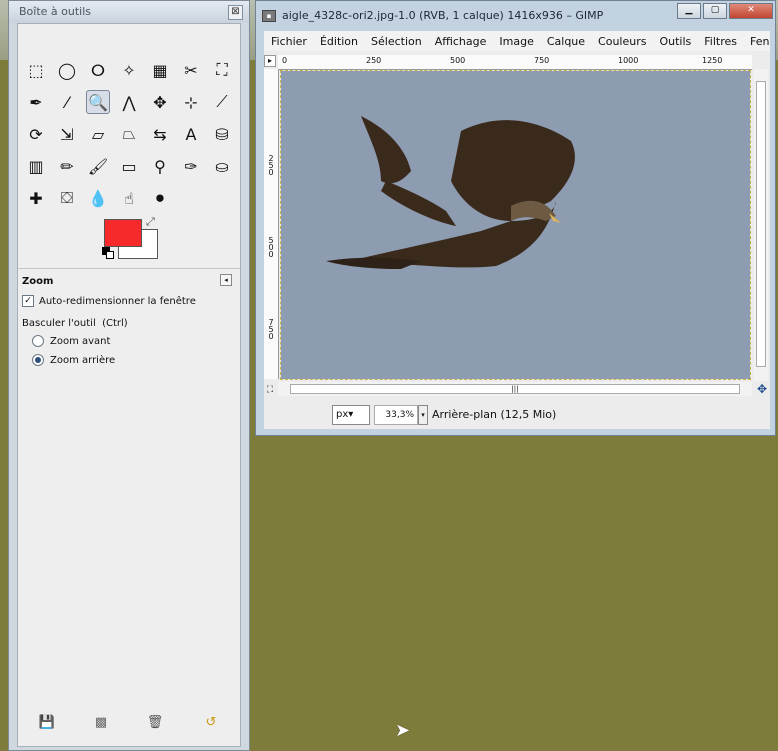  I want to click on menu-item: Affichage, so click(461, 41).